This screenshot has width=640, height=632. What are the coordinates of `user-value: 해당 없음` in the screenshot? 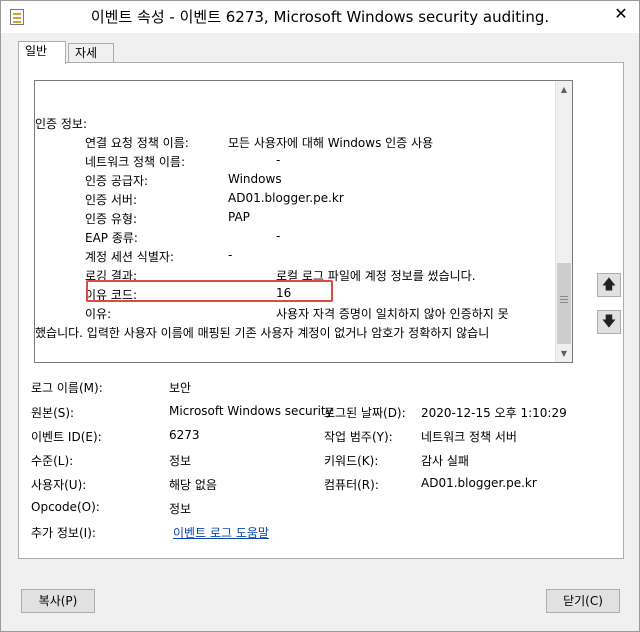 It's located at (193, 485).